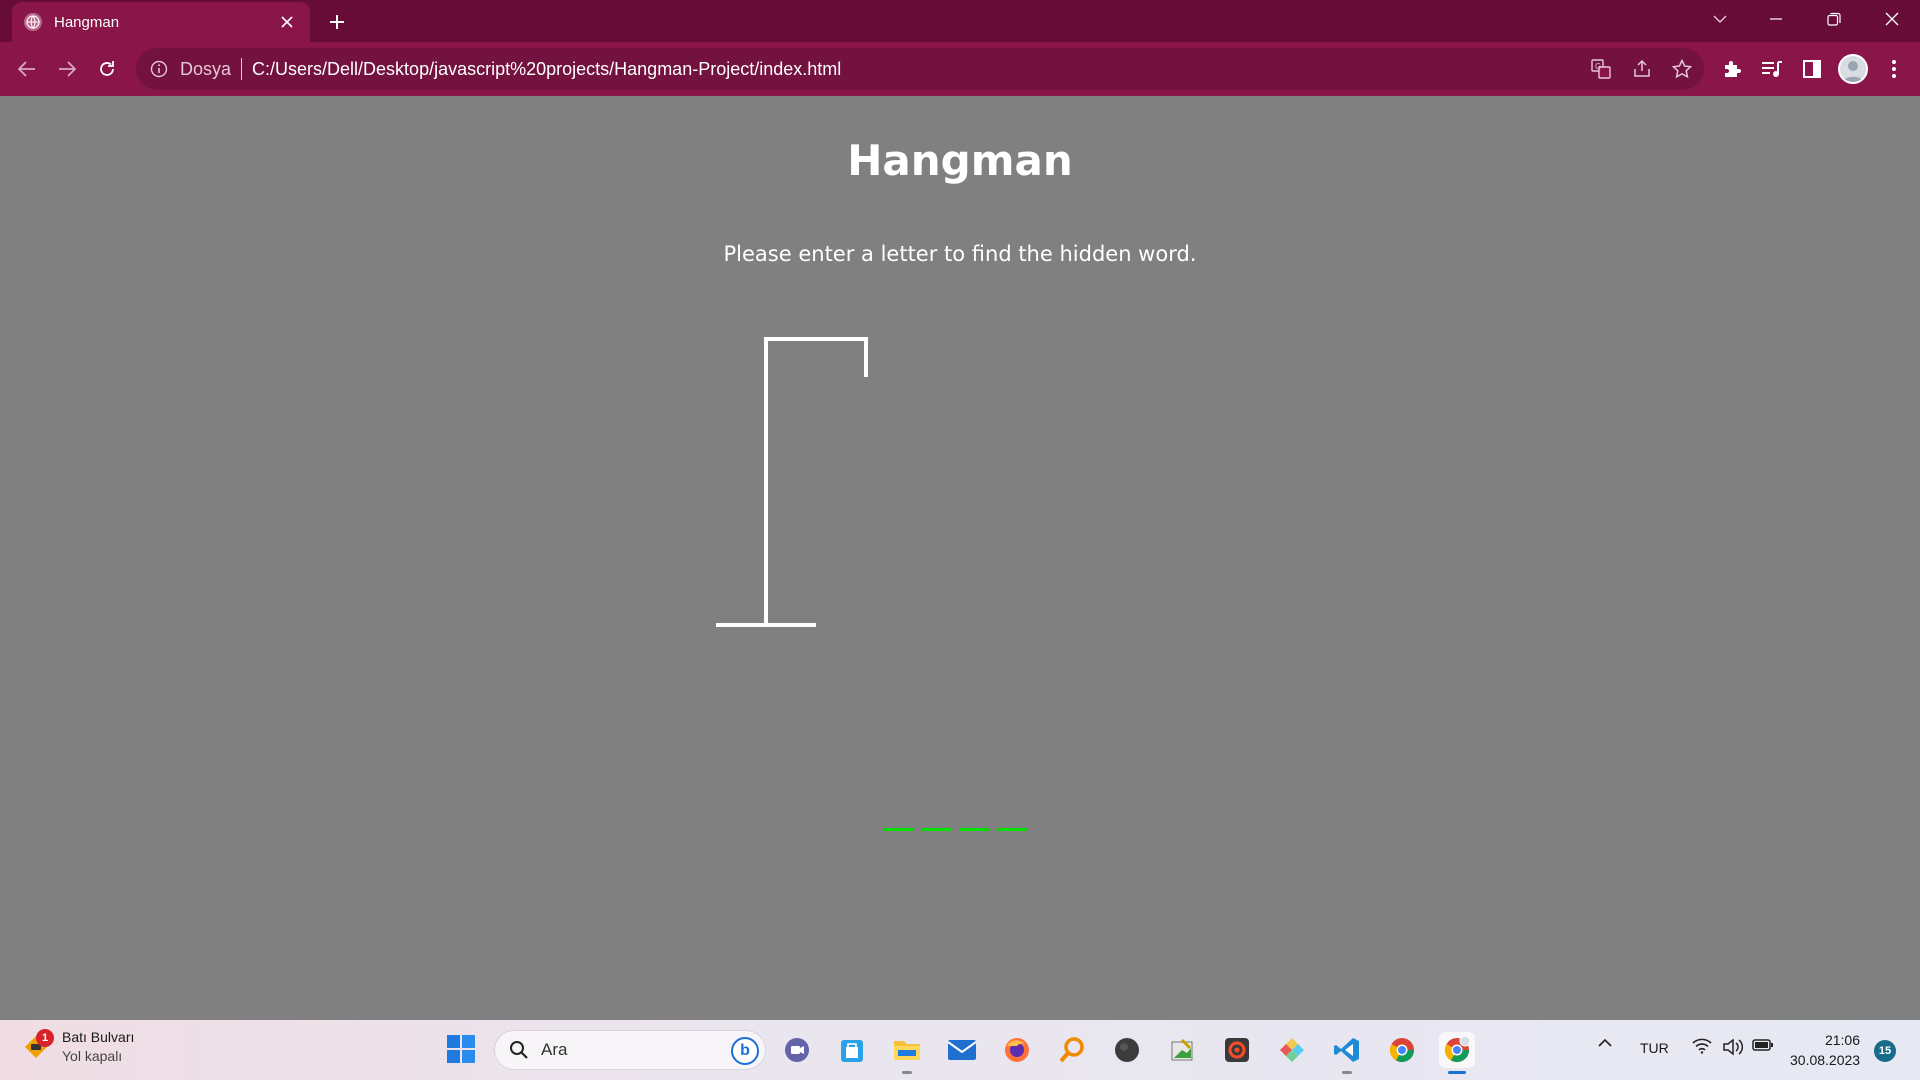  Describe the element at coordinates (1127, 1050) in the screenshot. I see `obs-icon` at that location.